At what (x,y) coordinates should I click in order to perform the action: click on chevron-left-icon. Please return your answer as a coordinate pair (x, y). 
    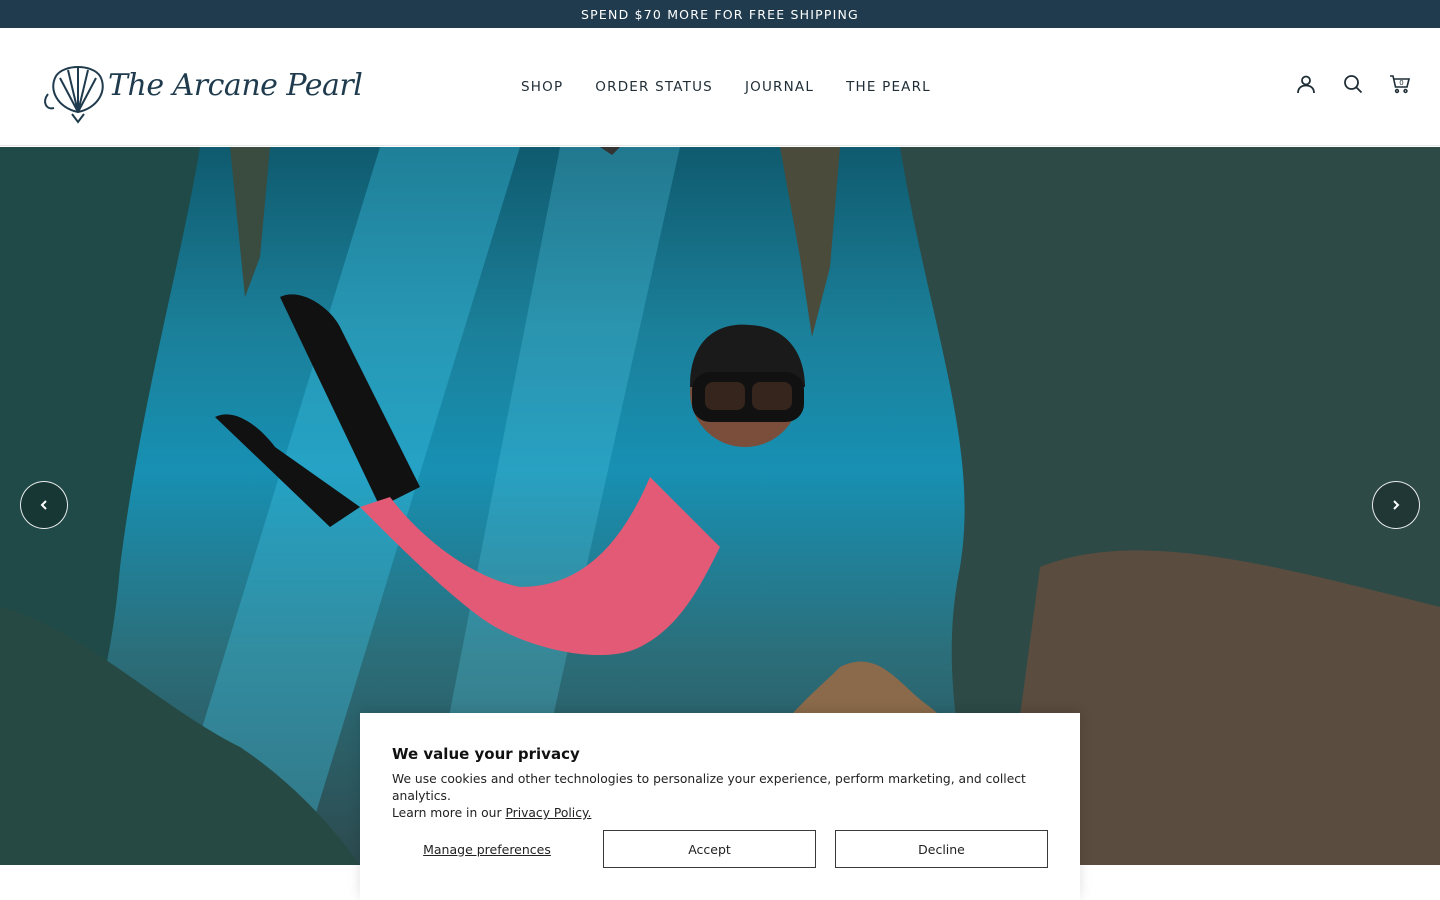
    Looking at the image, I should click on (43, 505).